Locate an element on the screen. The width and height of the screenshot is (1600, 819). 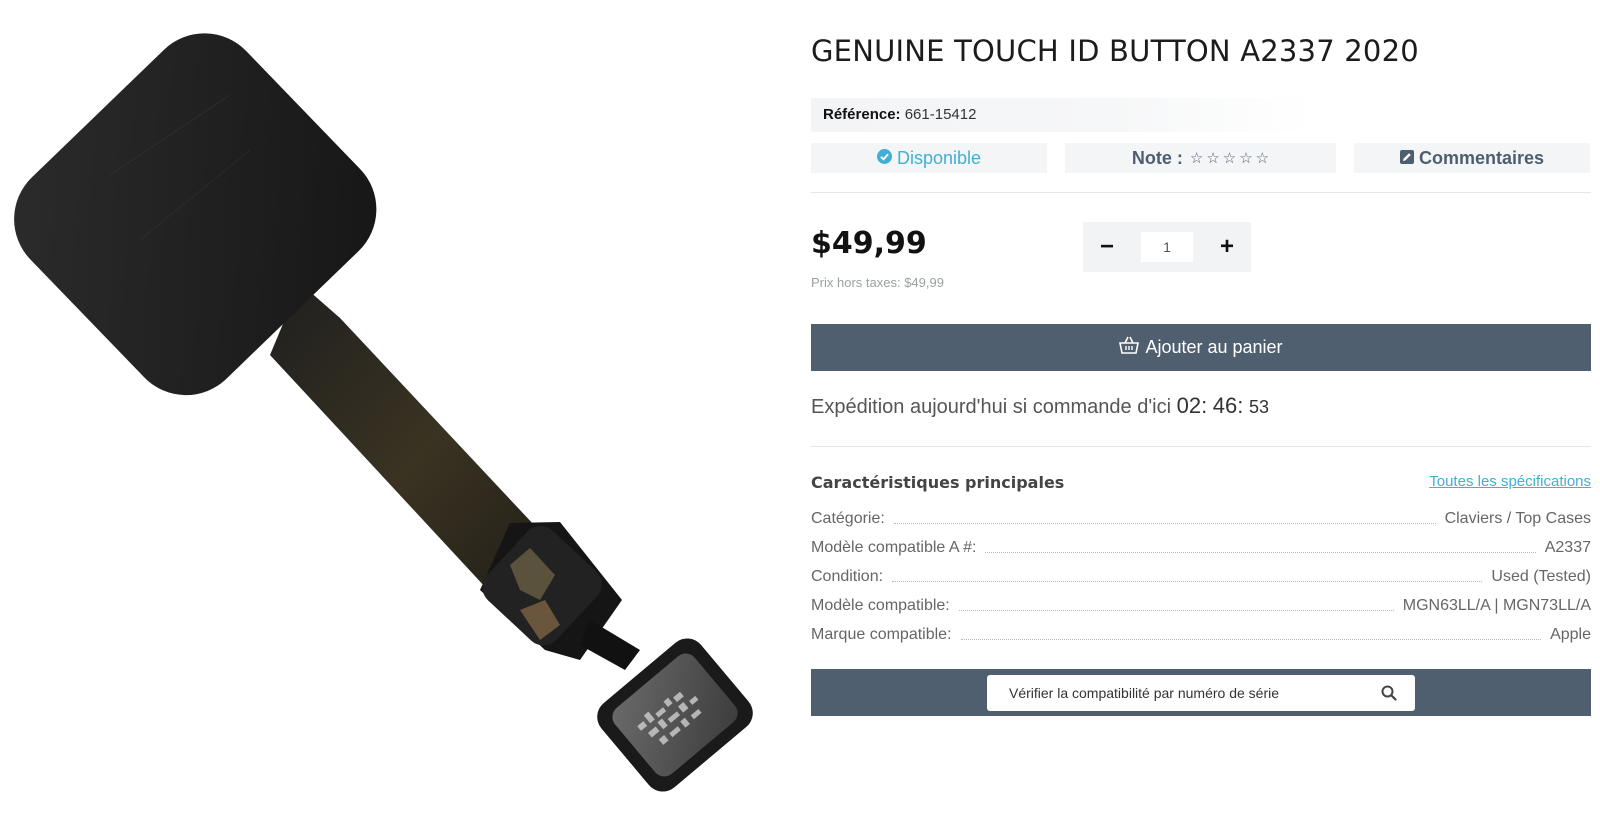
quantity-decrement-button: − is located at coordinates (1107, 247).